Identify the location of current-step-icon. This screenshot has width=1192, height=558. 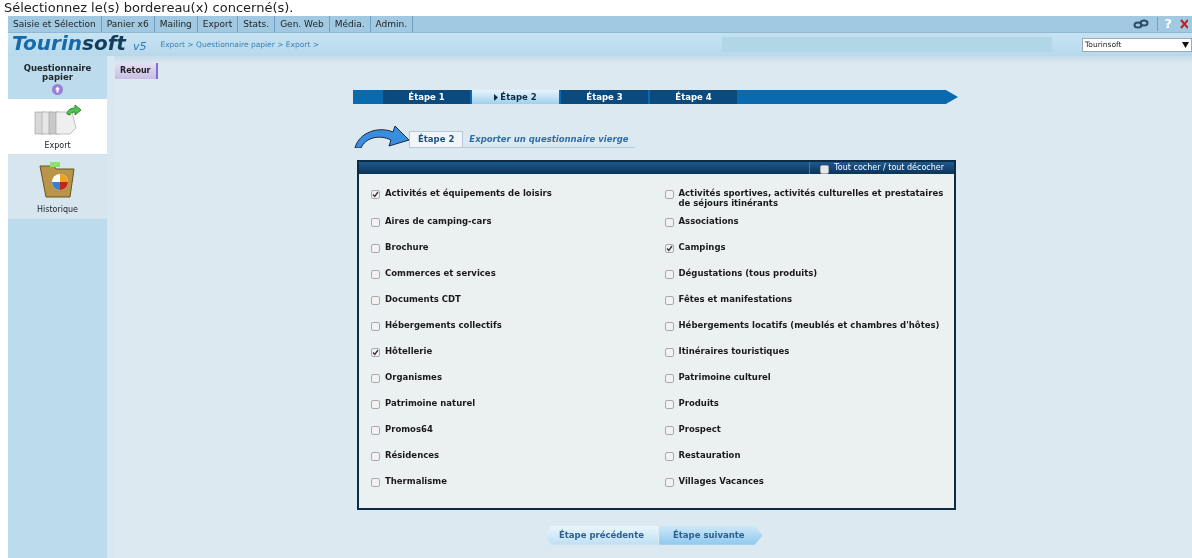
(496, 97).